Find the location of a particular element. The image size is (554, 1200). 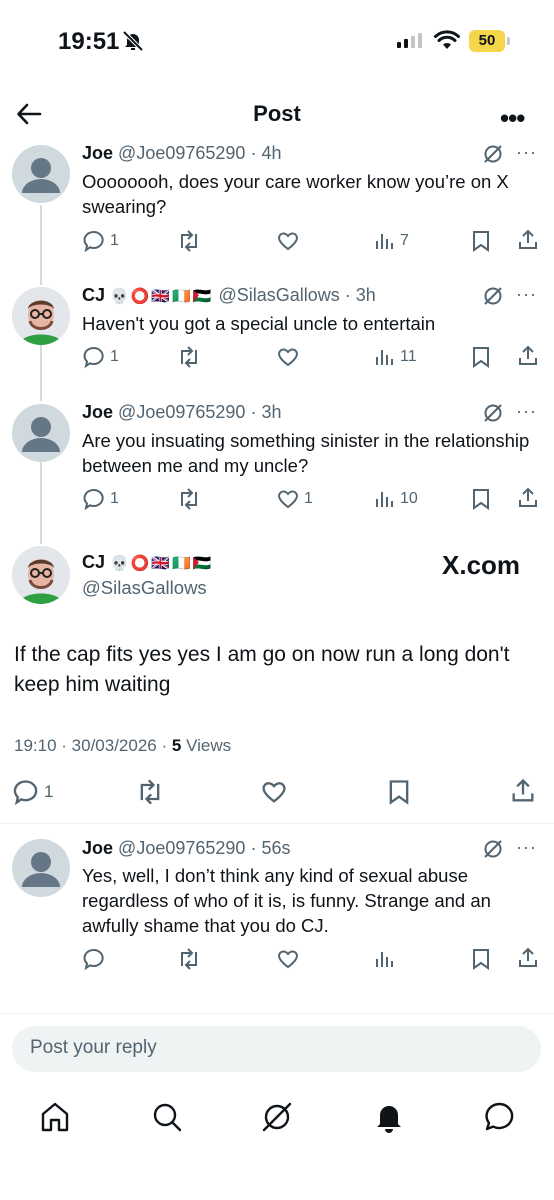

tweet-header: Joe @Joe09765290 · 3h is located at coordinates (182, 412).